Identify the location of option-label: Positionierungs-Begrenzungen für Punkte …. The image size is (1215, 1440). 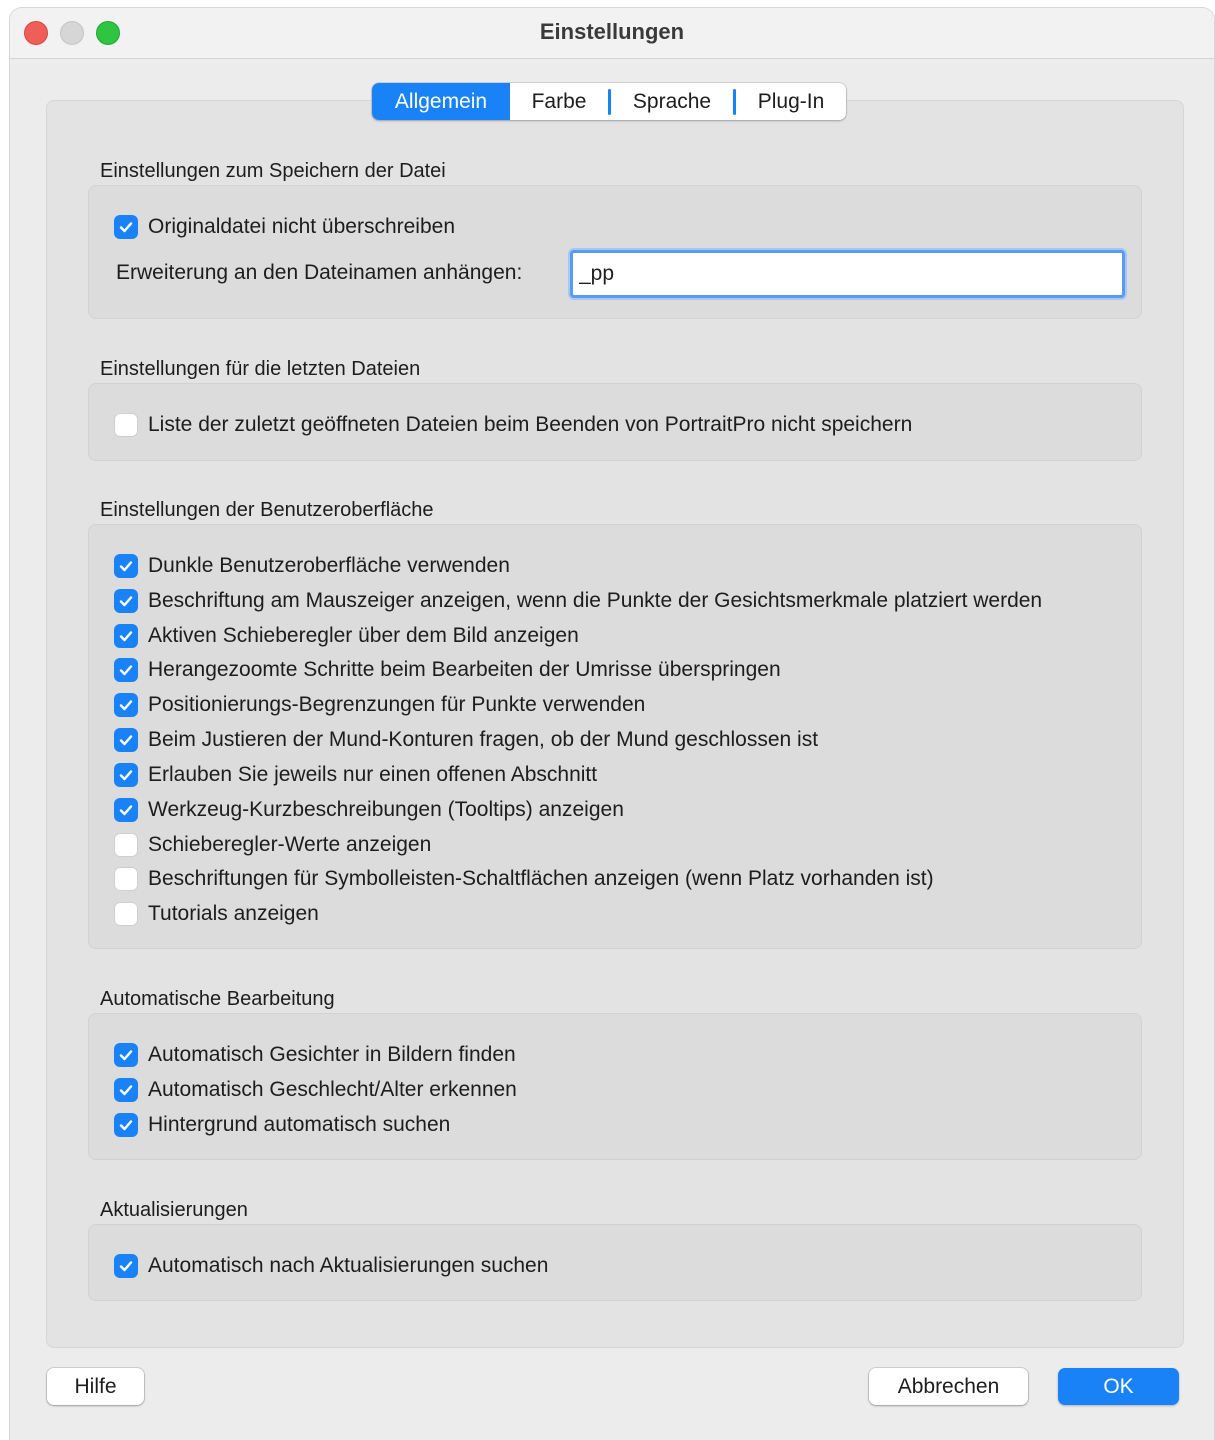
(397, 704).